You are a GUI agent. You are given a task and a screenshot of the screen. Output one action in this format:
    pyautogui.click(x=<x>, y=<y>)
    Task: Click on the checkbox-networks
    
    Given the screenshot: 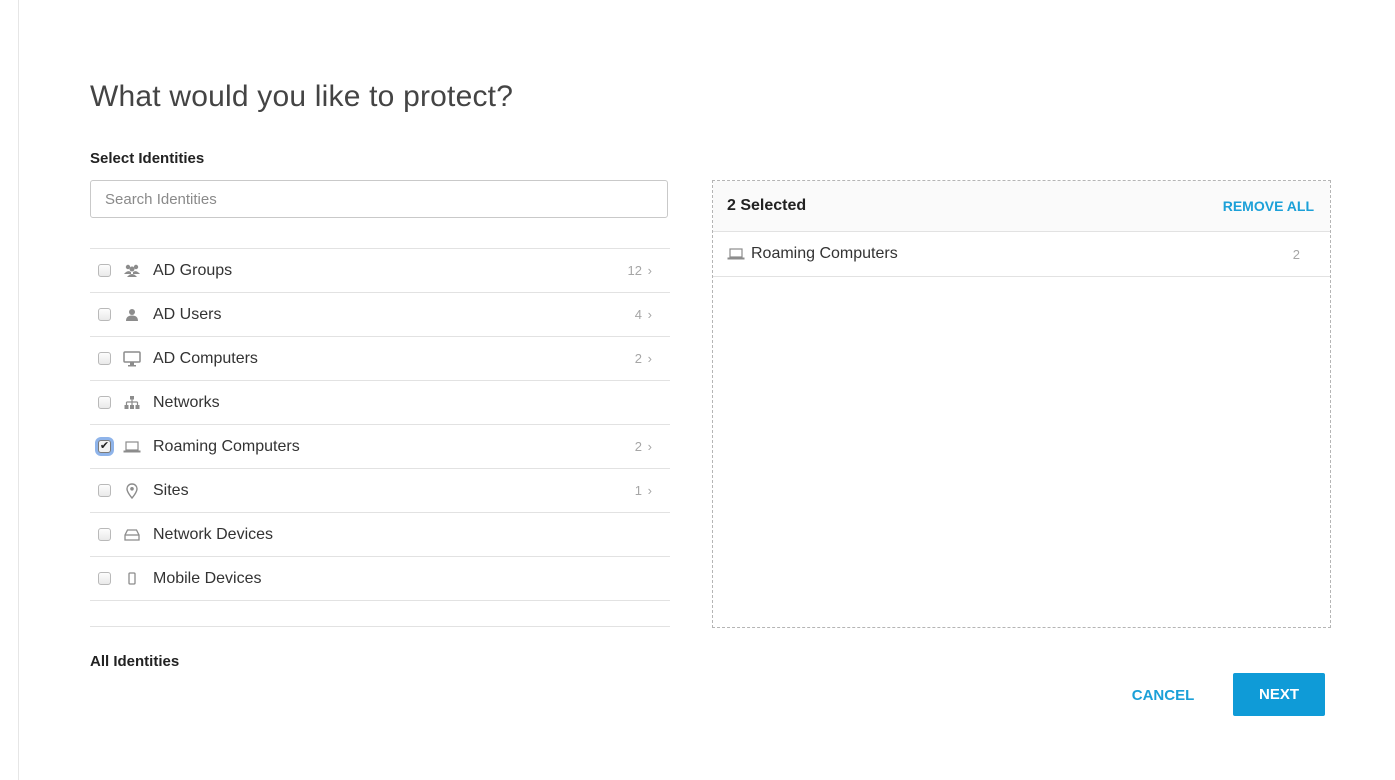 What is the action you would take?
    pyautogui.click(x=104, y=402)
    